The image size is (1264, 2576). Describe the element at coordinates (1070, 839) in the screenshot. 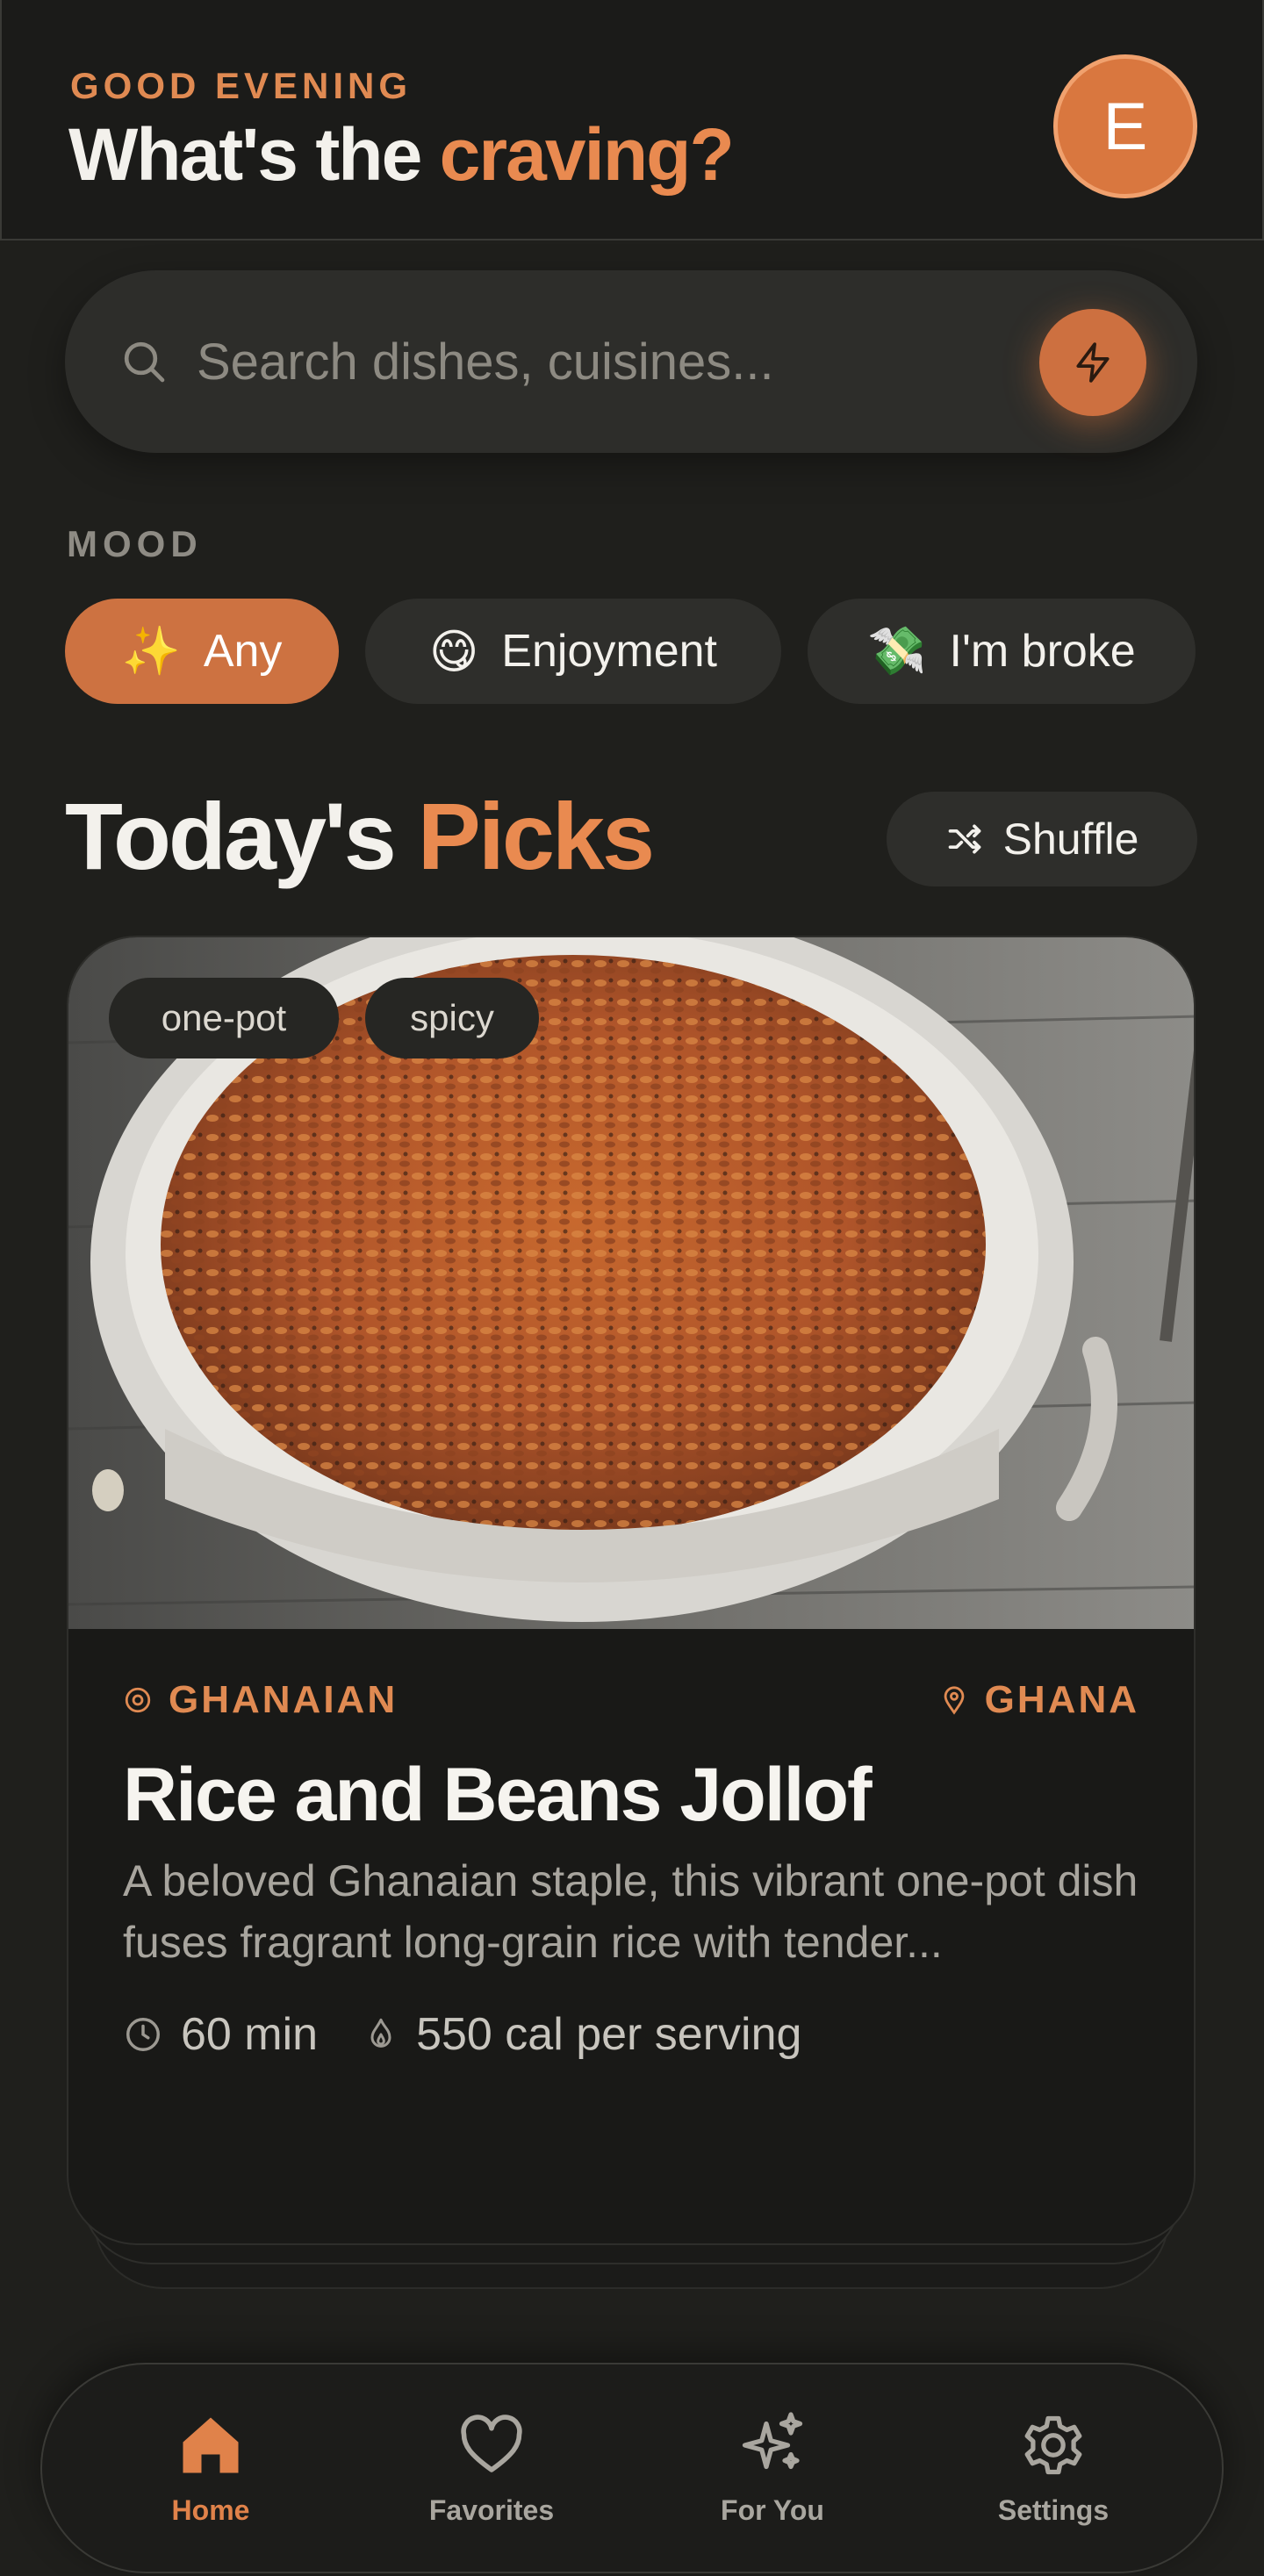

I see `shuffle-label: Shuffle` at that location.